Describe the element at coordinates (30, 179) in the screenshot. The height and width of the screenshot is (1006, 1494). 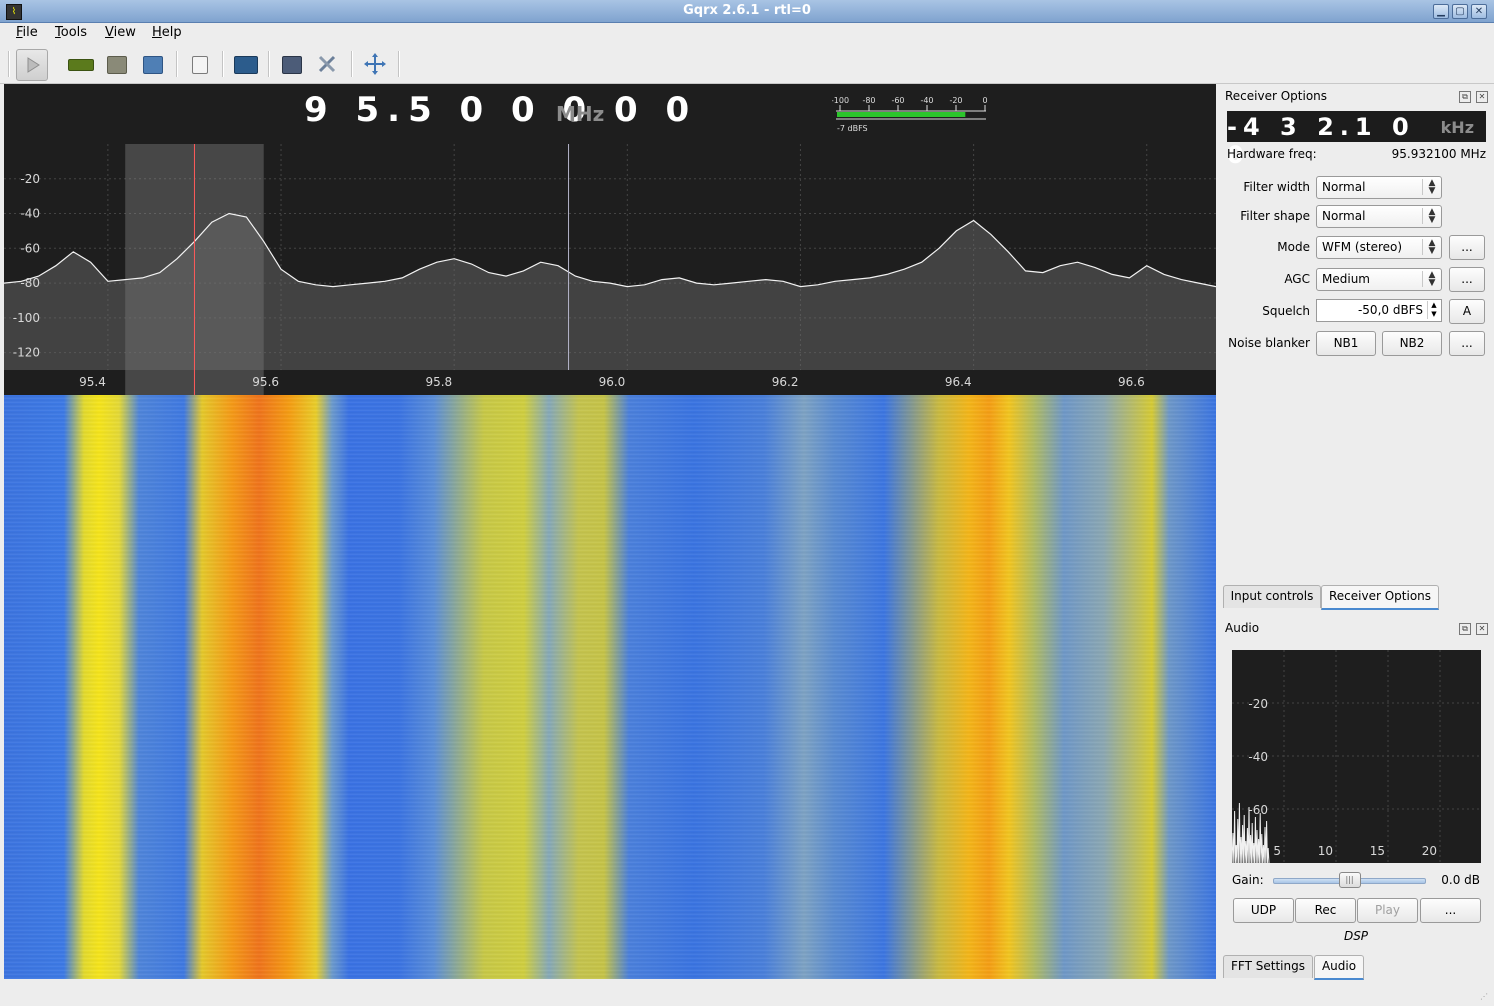
I see `y-tick-label: -20` at that location.